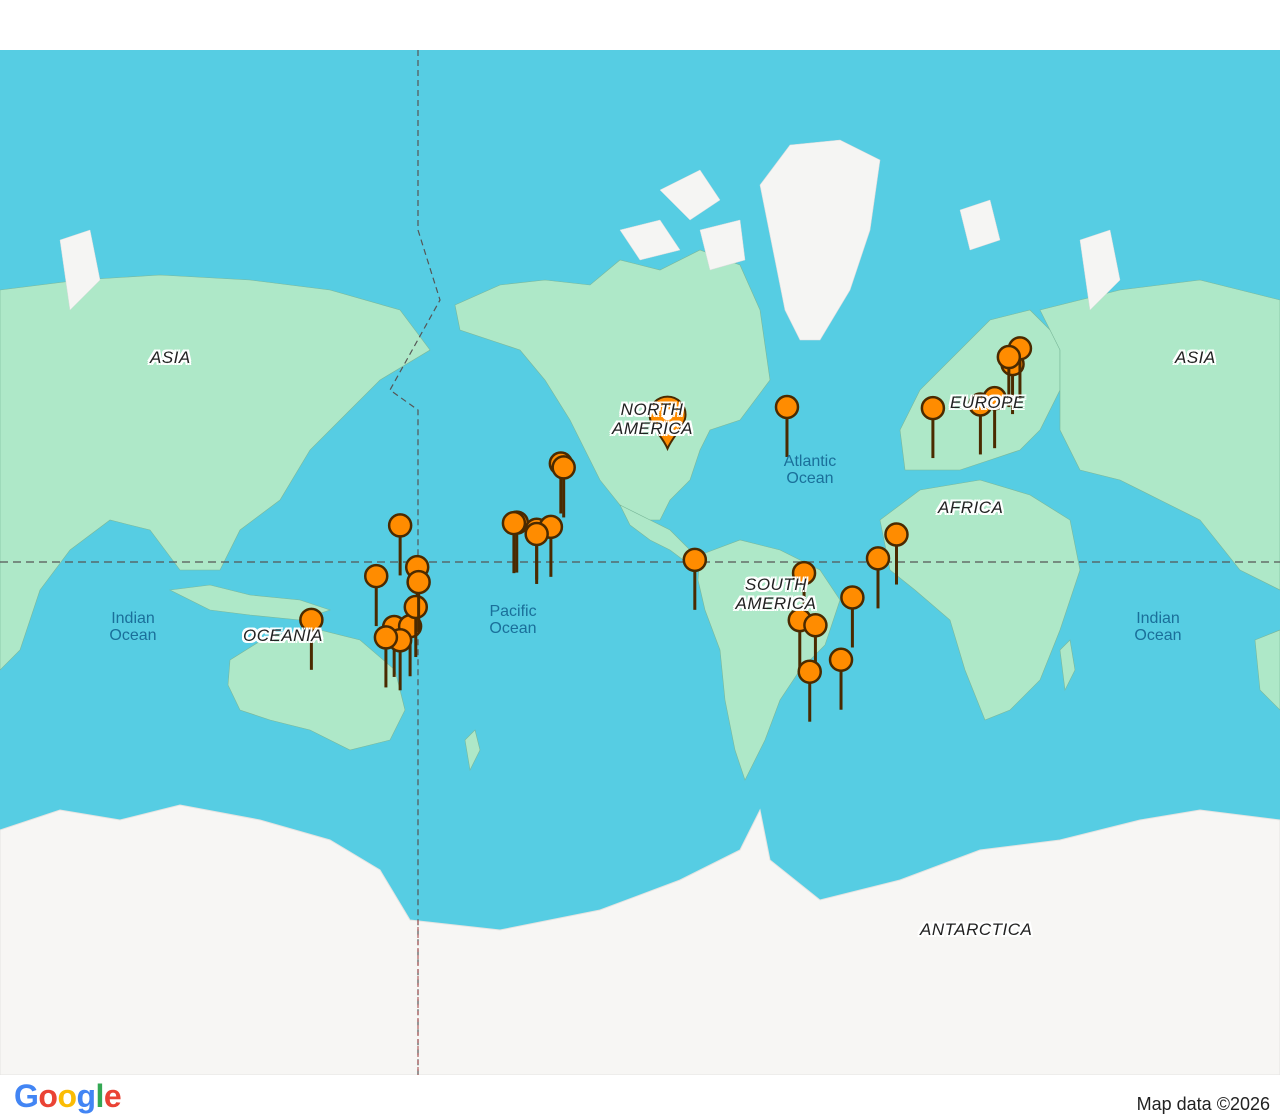  What do you see at coordinates (112, 1096) in the screenshot?
I see `google-logo-letter: e` at bounding box center [112, 1096].